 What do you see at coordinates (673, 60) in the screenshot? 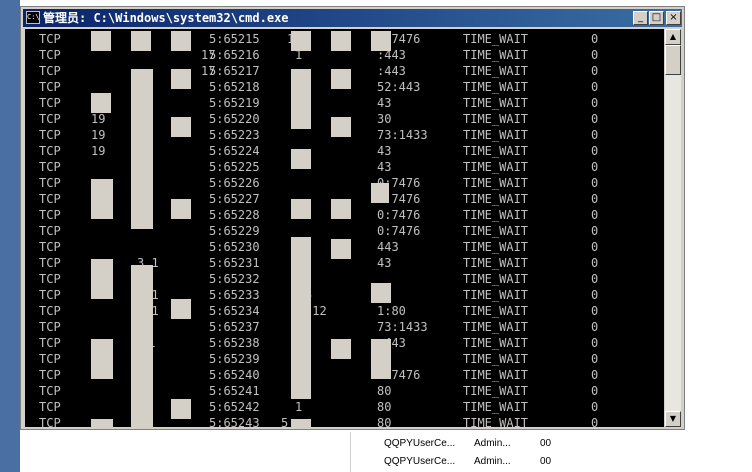
I see `scroll-thumb` at bounding box center [673, 60].